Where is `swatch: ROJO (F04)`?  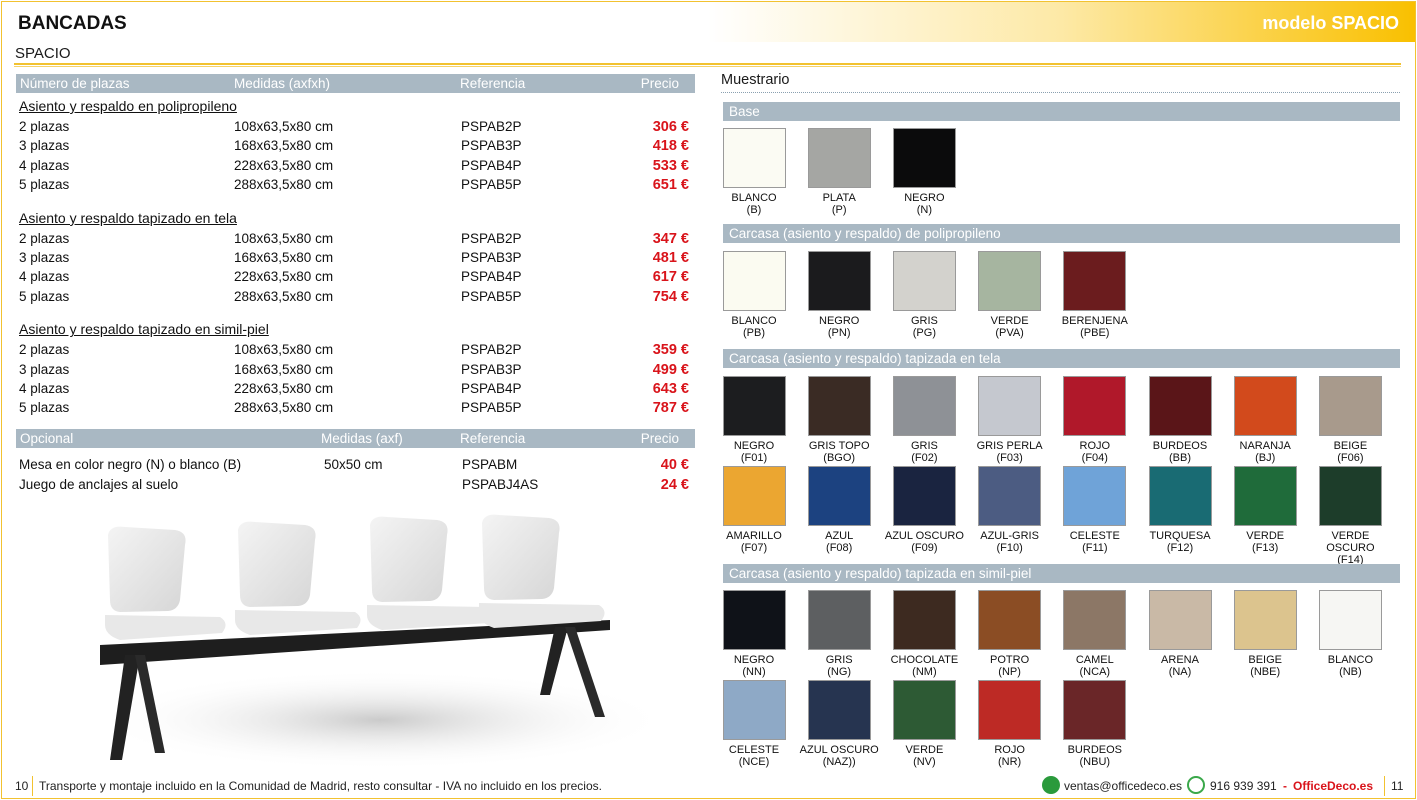 swatch: ROJO (F04) is located at coordinates (1095, 420).